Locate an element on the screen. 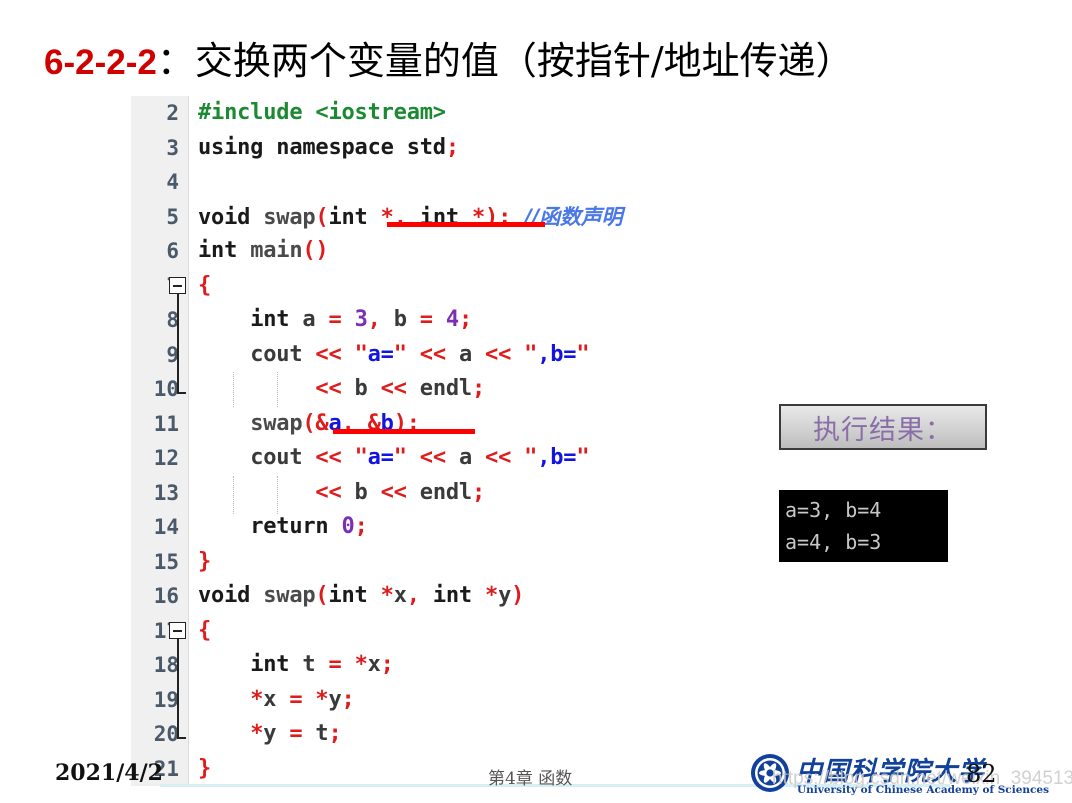  line-number: 18 is located at coordinates (166, 665).